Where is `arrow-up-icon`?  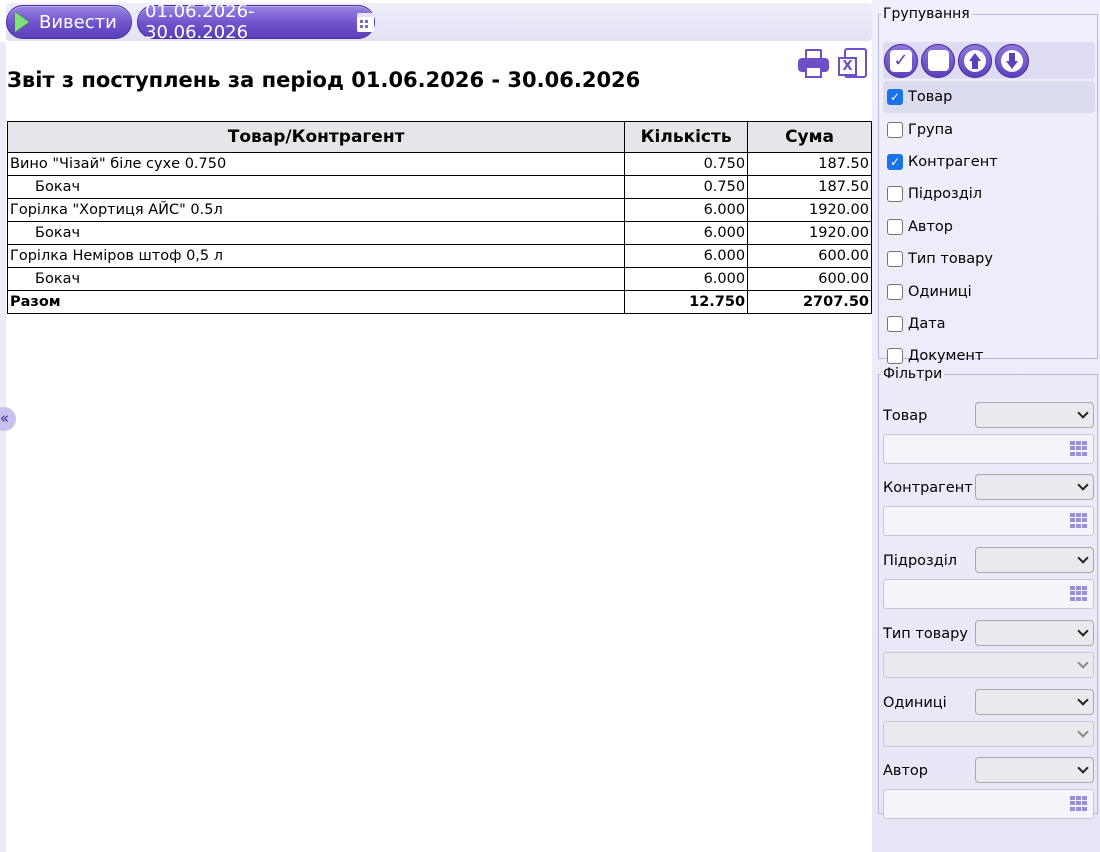 arrow-up-icon is located at coordinates (975, 60).